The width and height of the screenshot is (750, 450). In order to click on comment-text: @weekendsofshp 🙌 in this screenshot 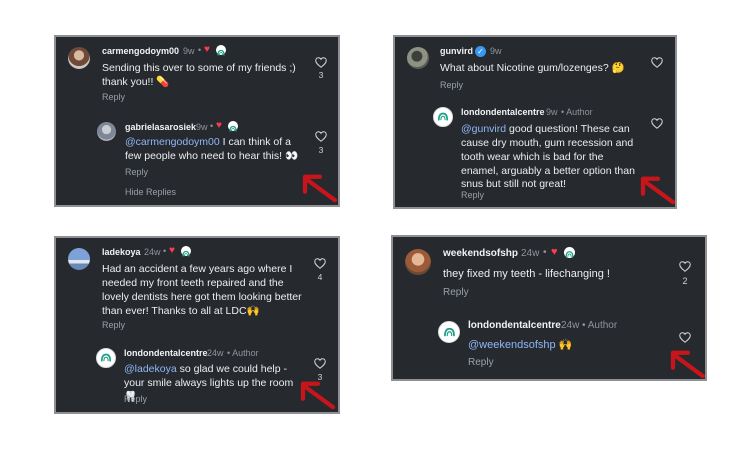, I will do `click(568, 345)`.